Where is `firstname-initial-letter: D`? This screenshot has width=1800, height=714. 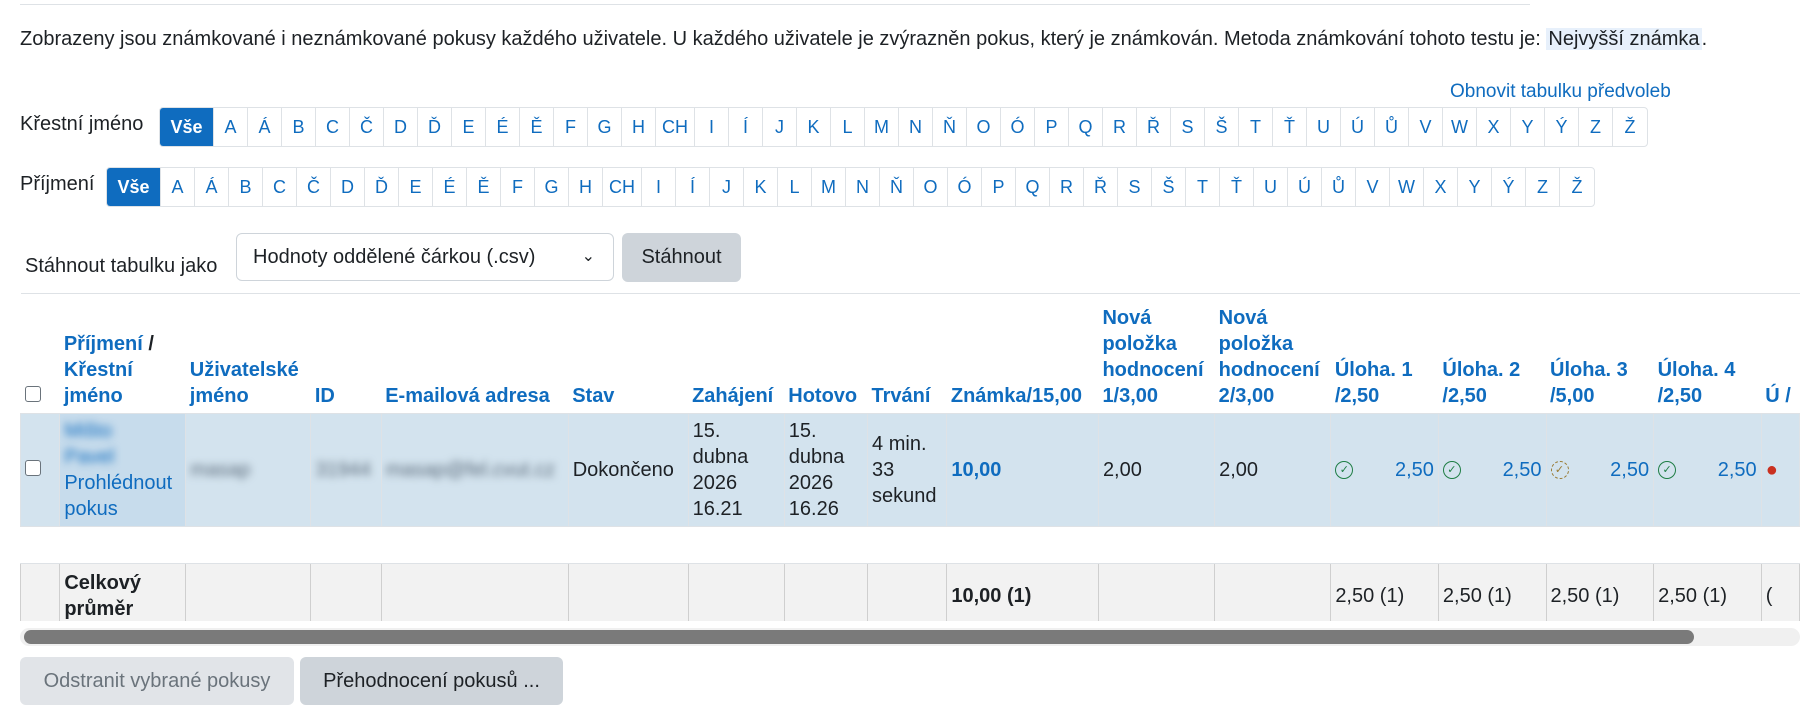 firstname-initial-letter: D is located at coordinates (401, 127).